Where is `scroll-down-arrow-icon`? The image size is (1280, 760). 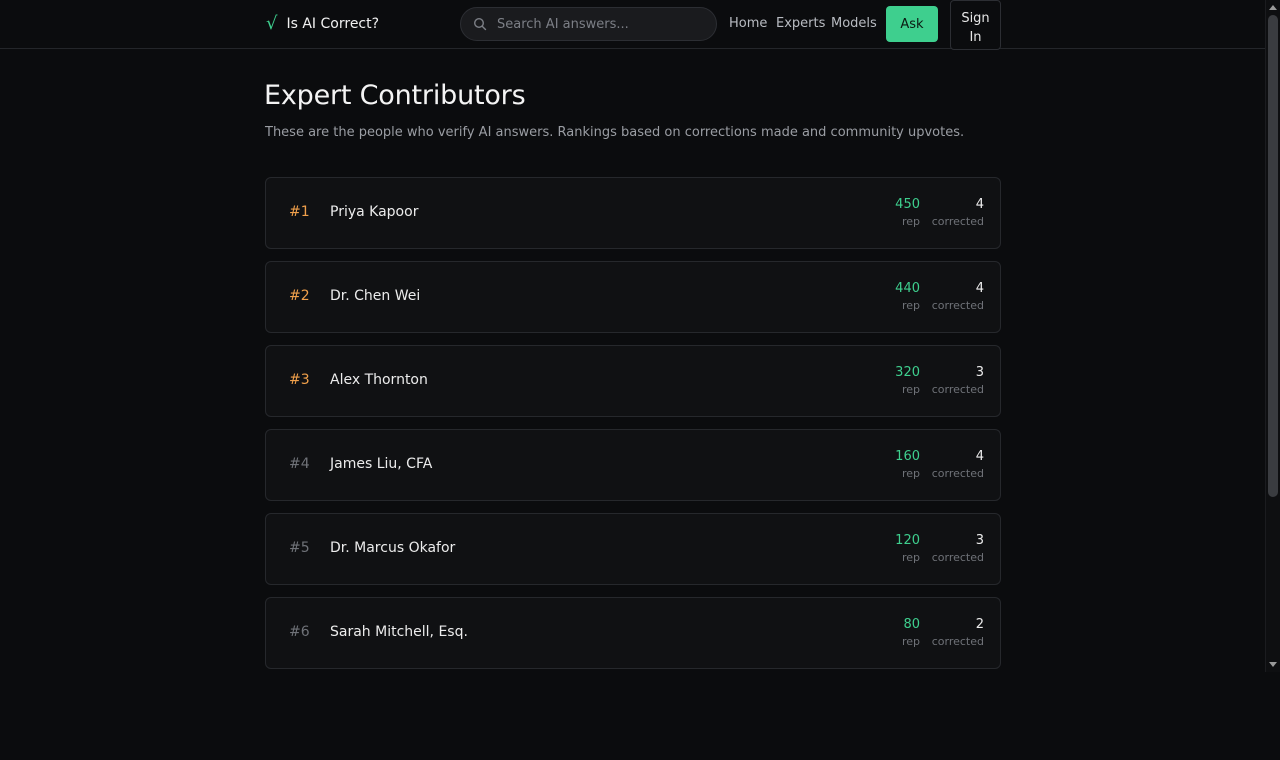 scroll-down-arrow-icon is located at coordinates (1273, 664).